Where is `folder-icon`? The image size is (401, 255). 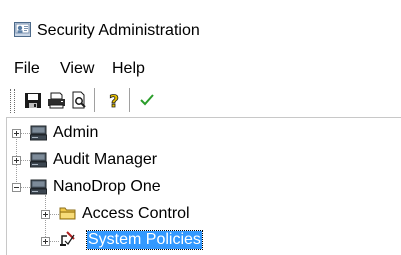
folder-icon is located at coordinates (67, 213).